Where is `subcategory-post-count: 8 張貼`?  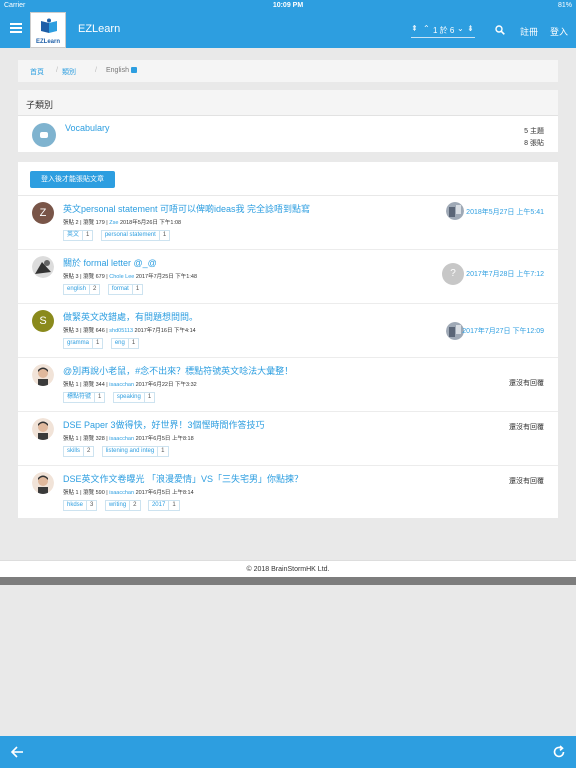 subcategory-post-count: 8 張貼 is located at coordinates (534, 143).